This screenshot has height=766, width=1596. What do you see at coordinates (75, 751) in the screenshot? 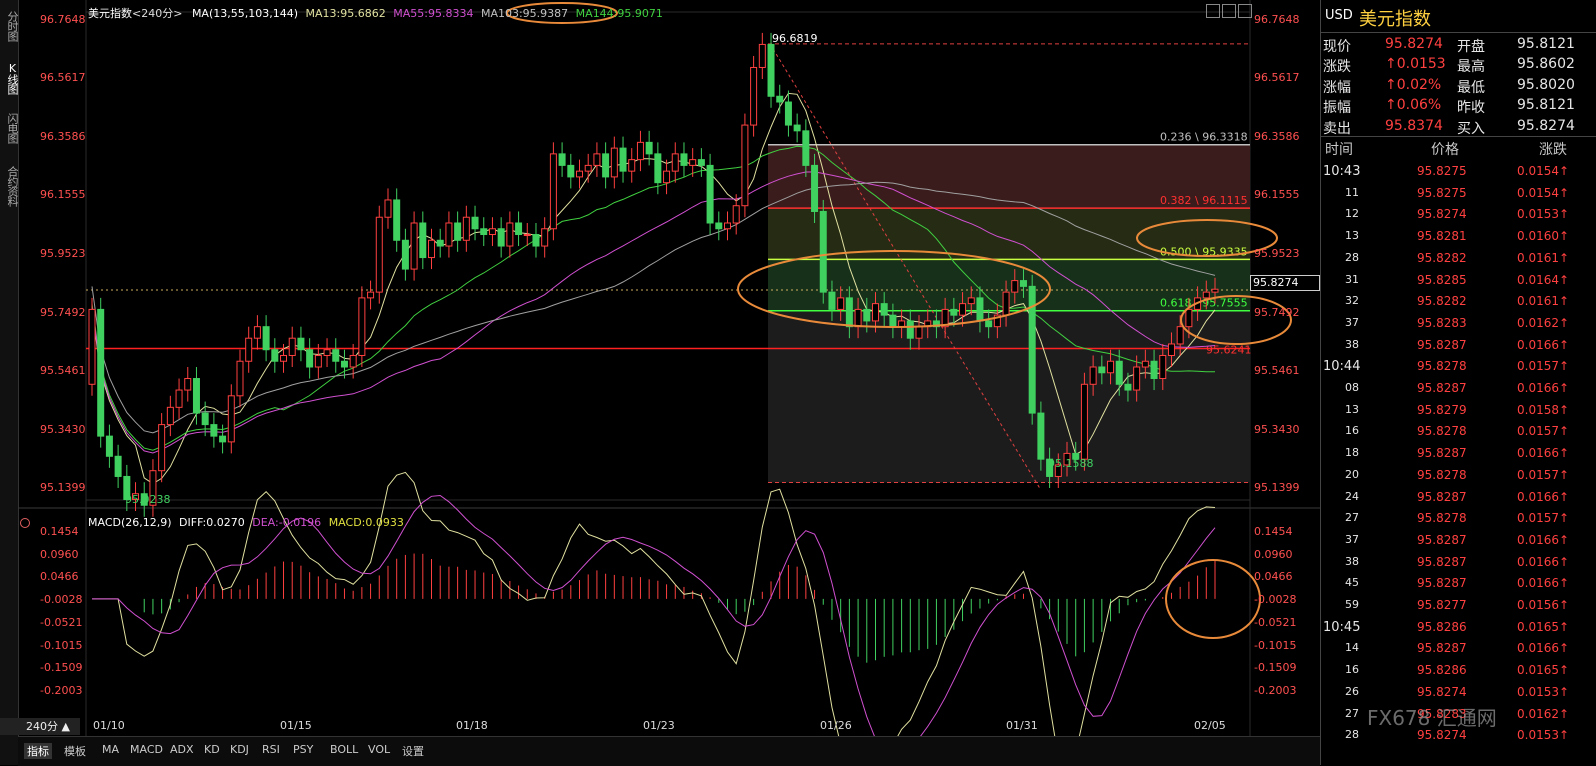
I see `indicator-tab: 模板` at bounding box center [75, 751].